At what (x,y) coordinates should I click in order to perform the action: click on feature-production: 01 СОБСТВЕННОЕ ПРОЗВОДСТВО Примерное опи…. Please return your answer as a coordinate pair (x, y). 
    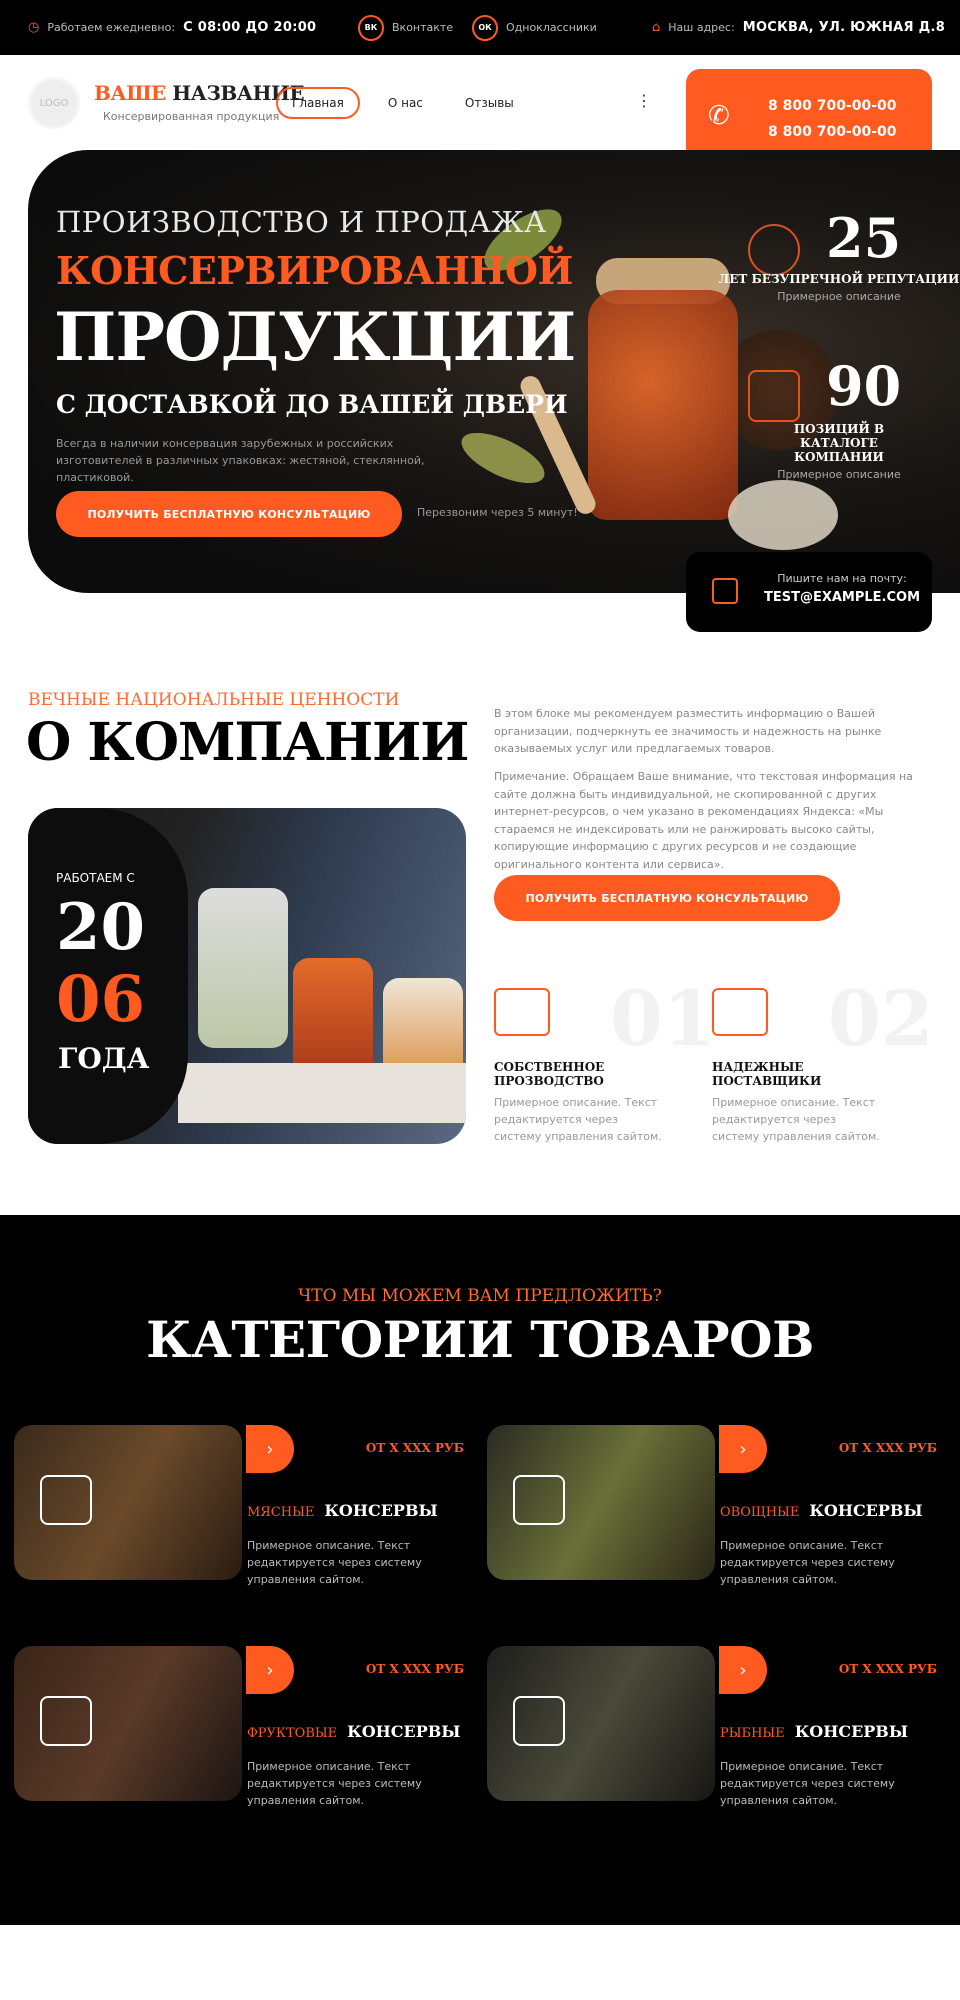
    Looking at the image, I should click on (605, 1059).